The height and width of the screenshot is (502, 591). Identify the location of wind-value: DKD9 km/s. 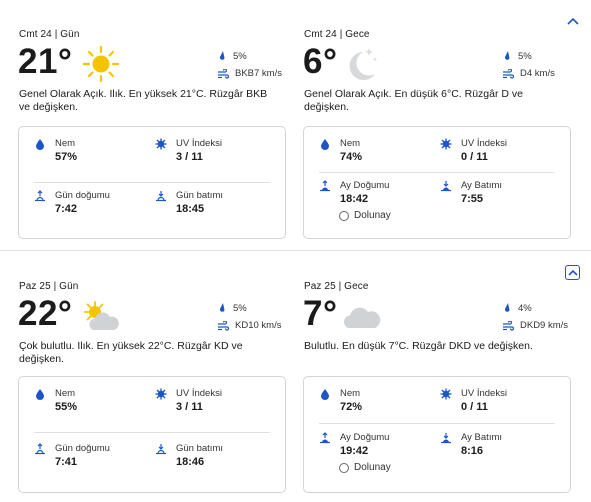
(544, 325).